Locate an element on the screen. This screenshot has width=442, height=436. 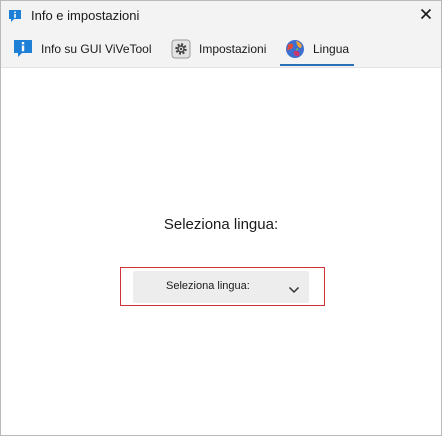
close-icon is located at coordinates (426, 16).